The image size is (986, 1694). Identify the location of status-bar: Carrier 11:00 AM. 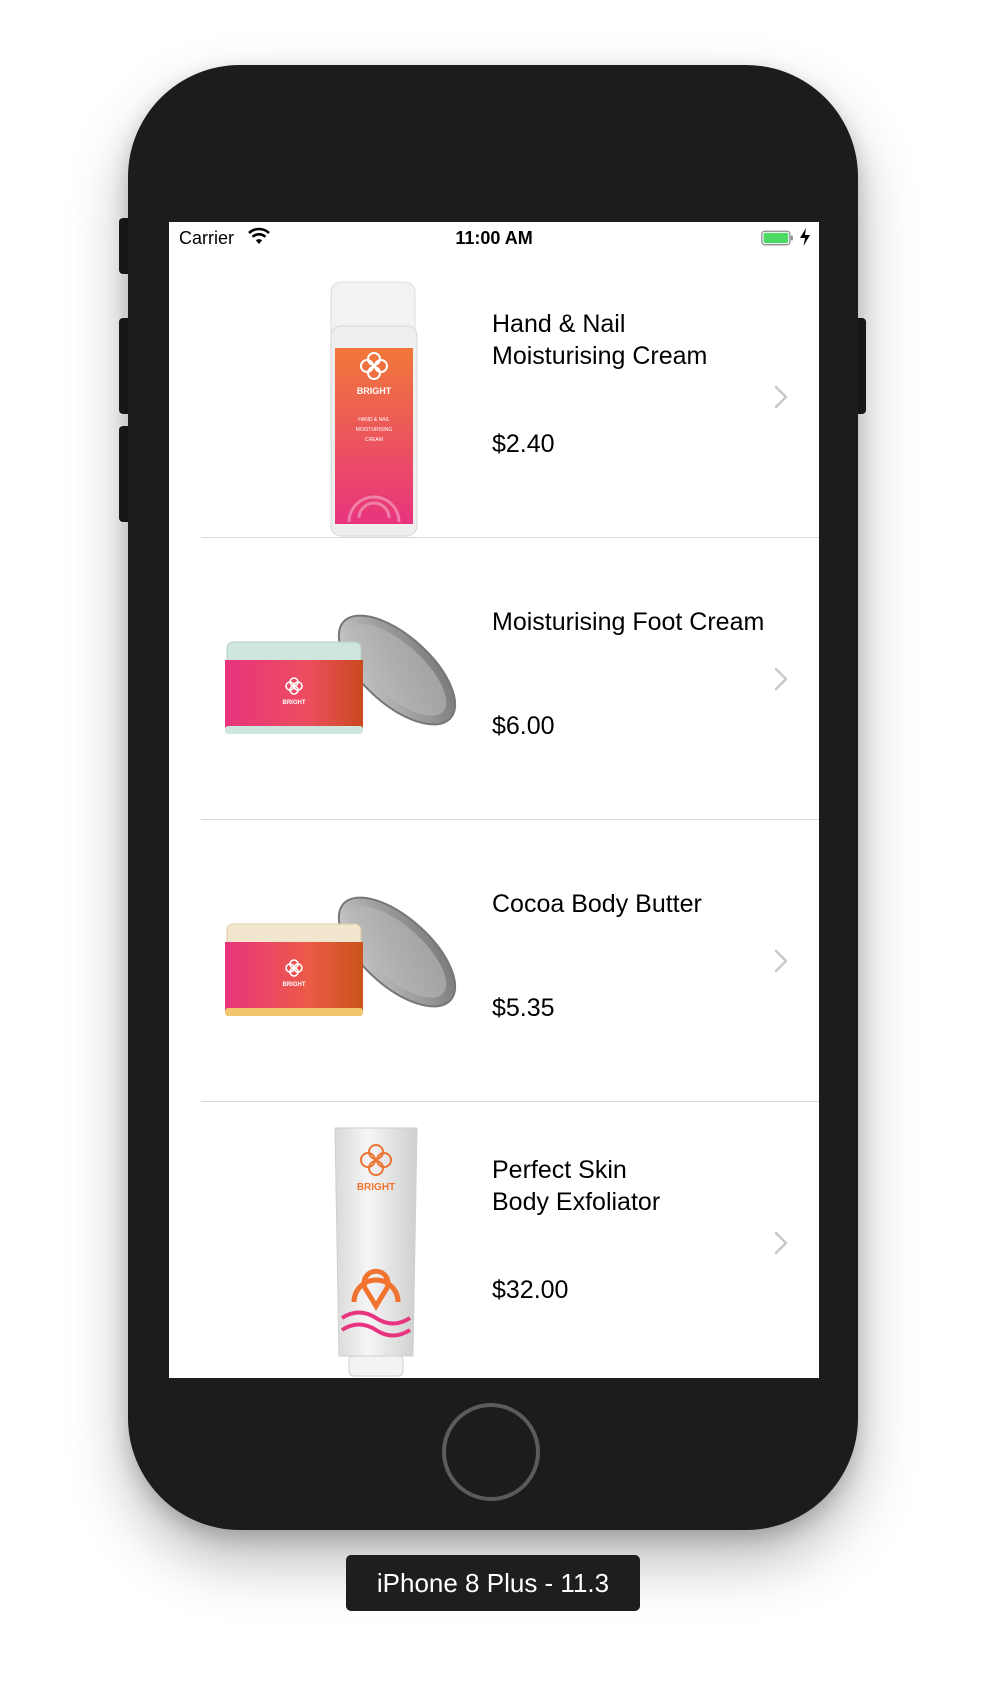
(494, 239).